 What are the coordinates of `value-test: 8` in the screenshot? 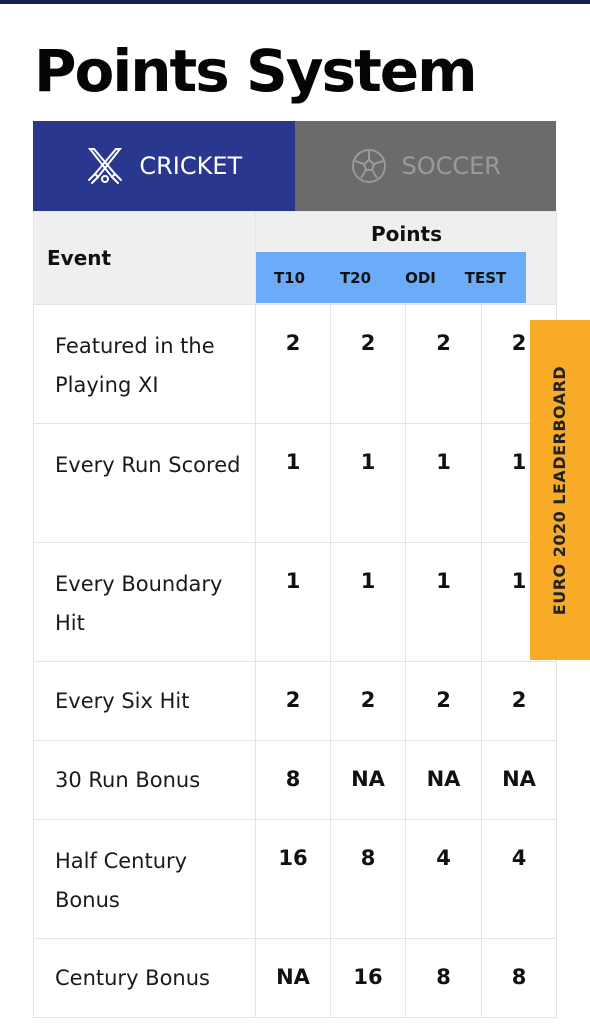 It's located at (519, 978).